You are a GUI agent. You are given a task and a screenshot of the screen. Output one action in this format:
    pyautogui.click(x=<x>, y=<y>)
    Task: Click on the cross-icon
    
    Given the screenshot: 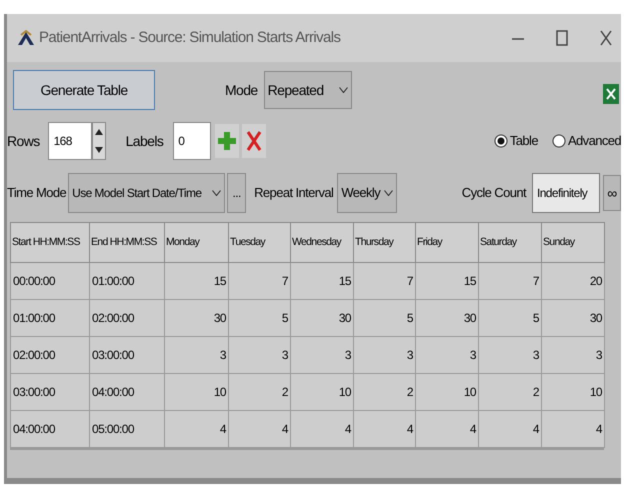 What is the action you would take?
    pyautogui.click(x=254, y=141)
    